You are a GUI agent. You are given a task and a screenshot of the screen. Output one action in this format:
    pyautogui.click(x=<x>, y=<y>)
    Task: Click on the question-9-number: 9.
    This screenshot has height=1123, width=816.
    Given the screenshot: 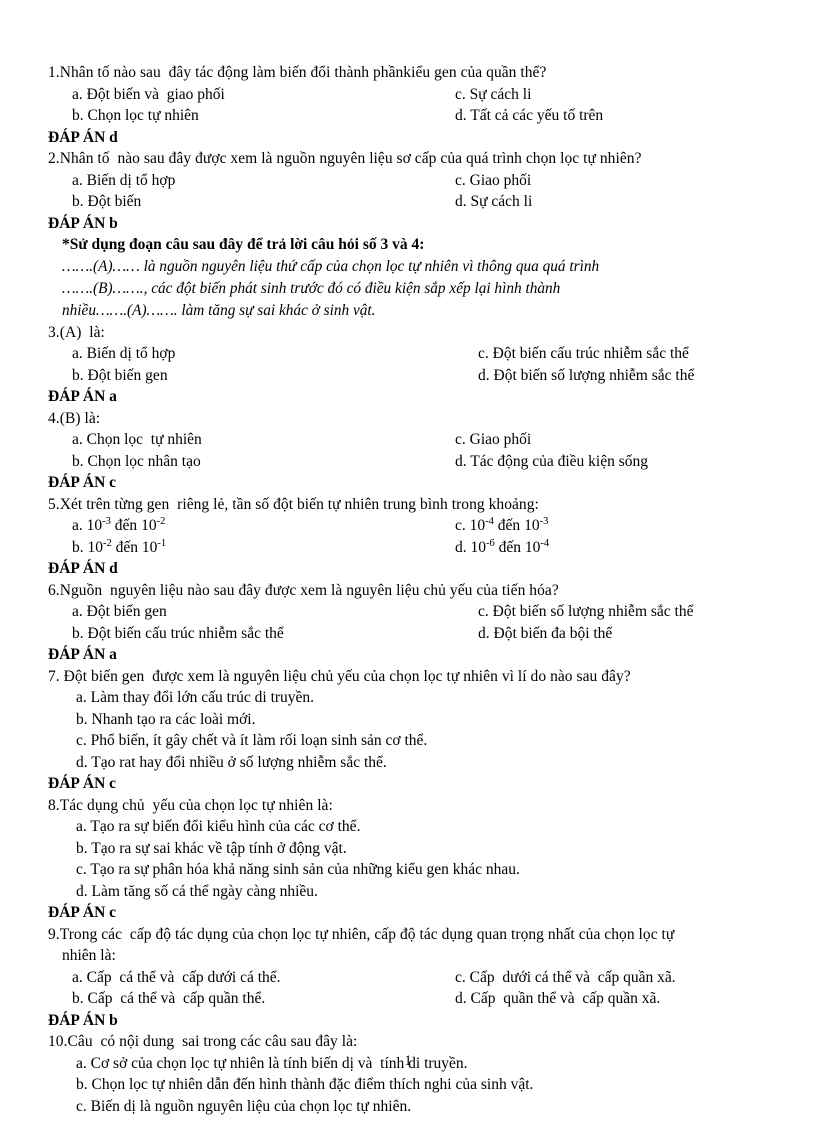 What is the action you would take?
    pyautogui.click(x=54, y=934)
    